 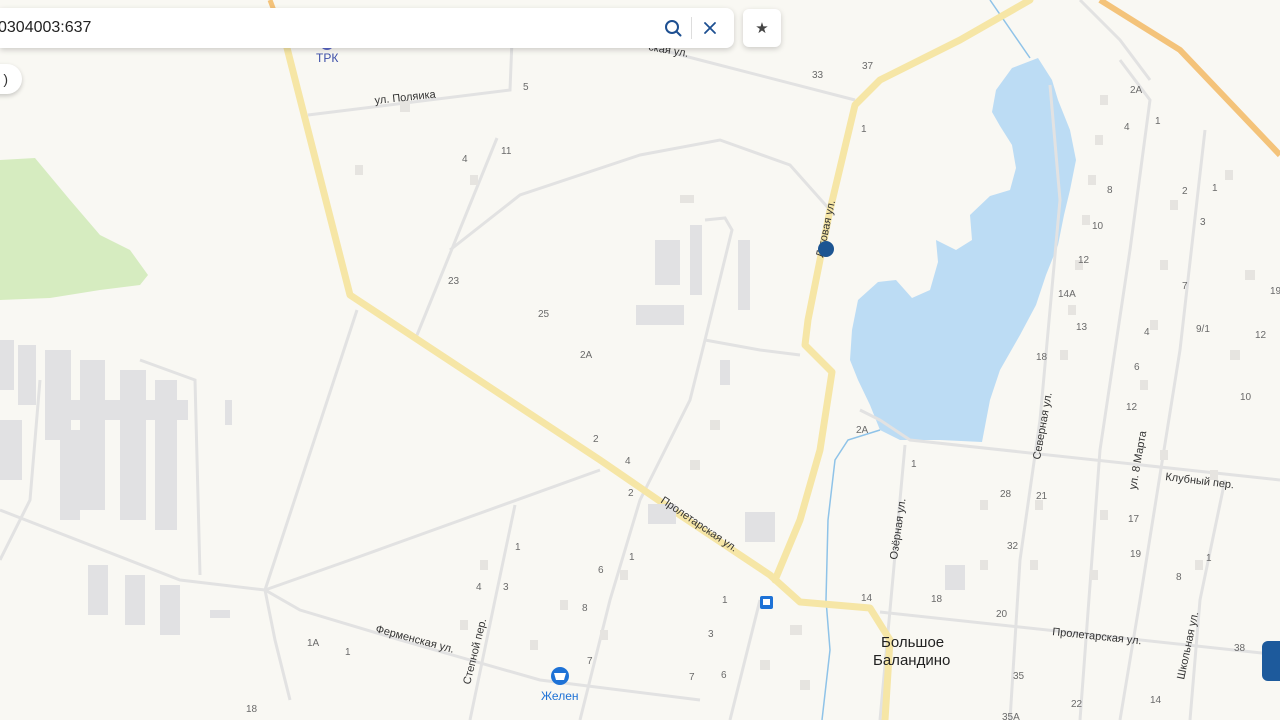 What do you see at coordinates (1042, 496) in the screenshot?
I see `house-number: 21` at bounding box center [1042, 496].